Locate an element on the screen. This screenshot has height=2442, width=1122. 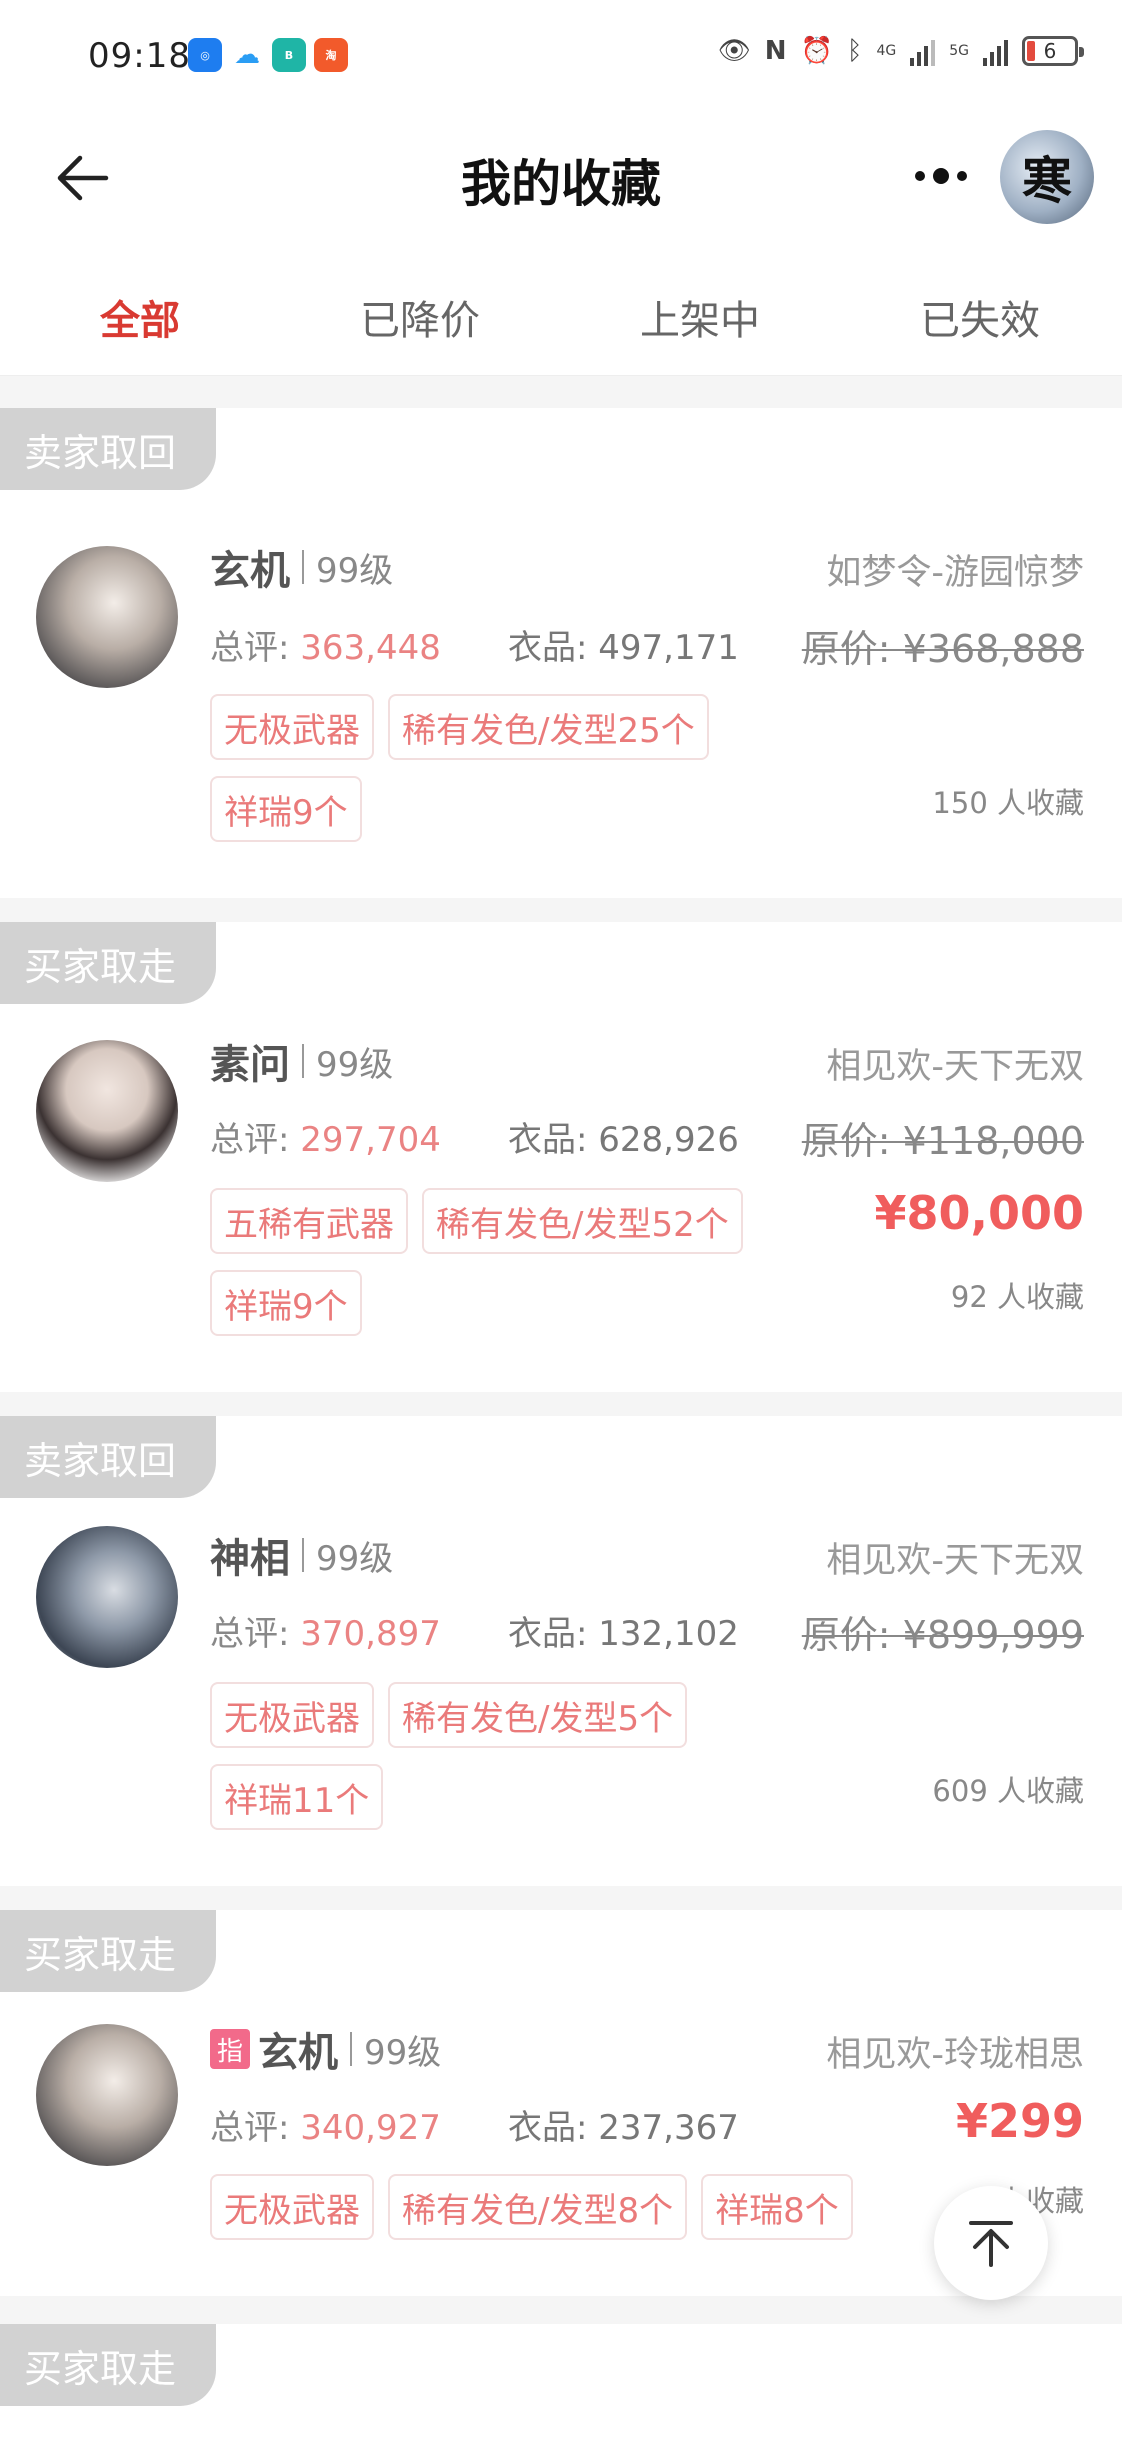
signal-icon is located at coordinates (923, 51).